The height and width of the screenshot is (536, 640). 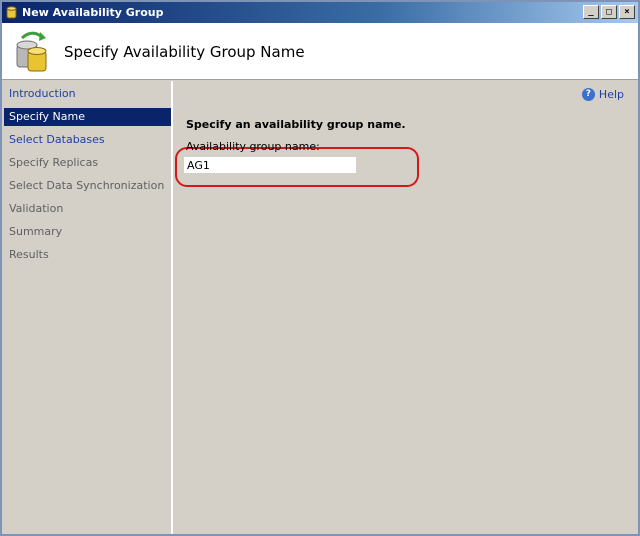 What do you see at coordinates (588, 94) in the screenshot?
I see `help-icon: ?` at bounding box center [588, 94].